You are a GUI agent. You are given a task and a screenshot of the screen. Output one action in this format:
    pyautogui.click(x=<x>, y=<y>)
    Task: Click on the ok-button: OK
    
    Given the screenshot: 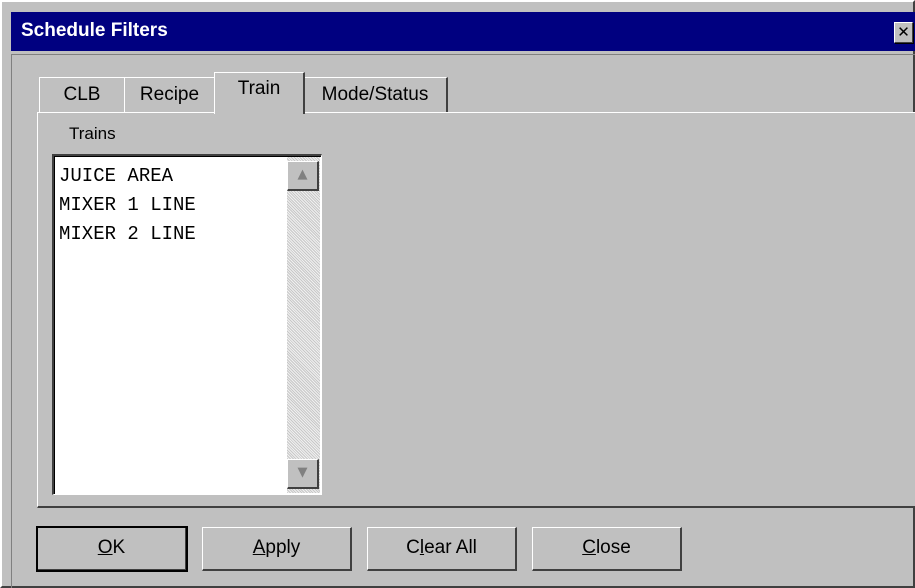 What is the action you would take?
    pyautogui.click(x=112, y=549)
    